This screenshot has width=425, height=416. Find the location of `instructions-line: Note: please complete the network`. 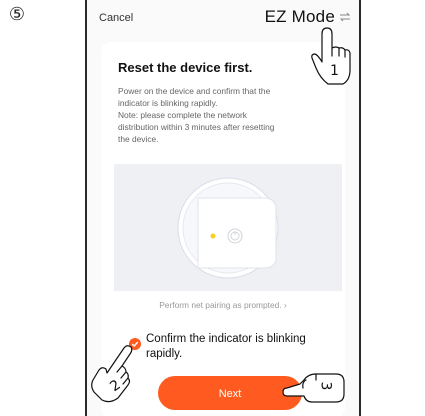

instructions-line: Note: please complete the network is located at coordinates (182, 115).